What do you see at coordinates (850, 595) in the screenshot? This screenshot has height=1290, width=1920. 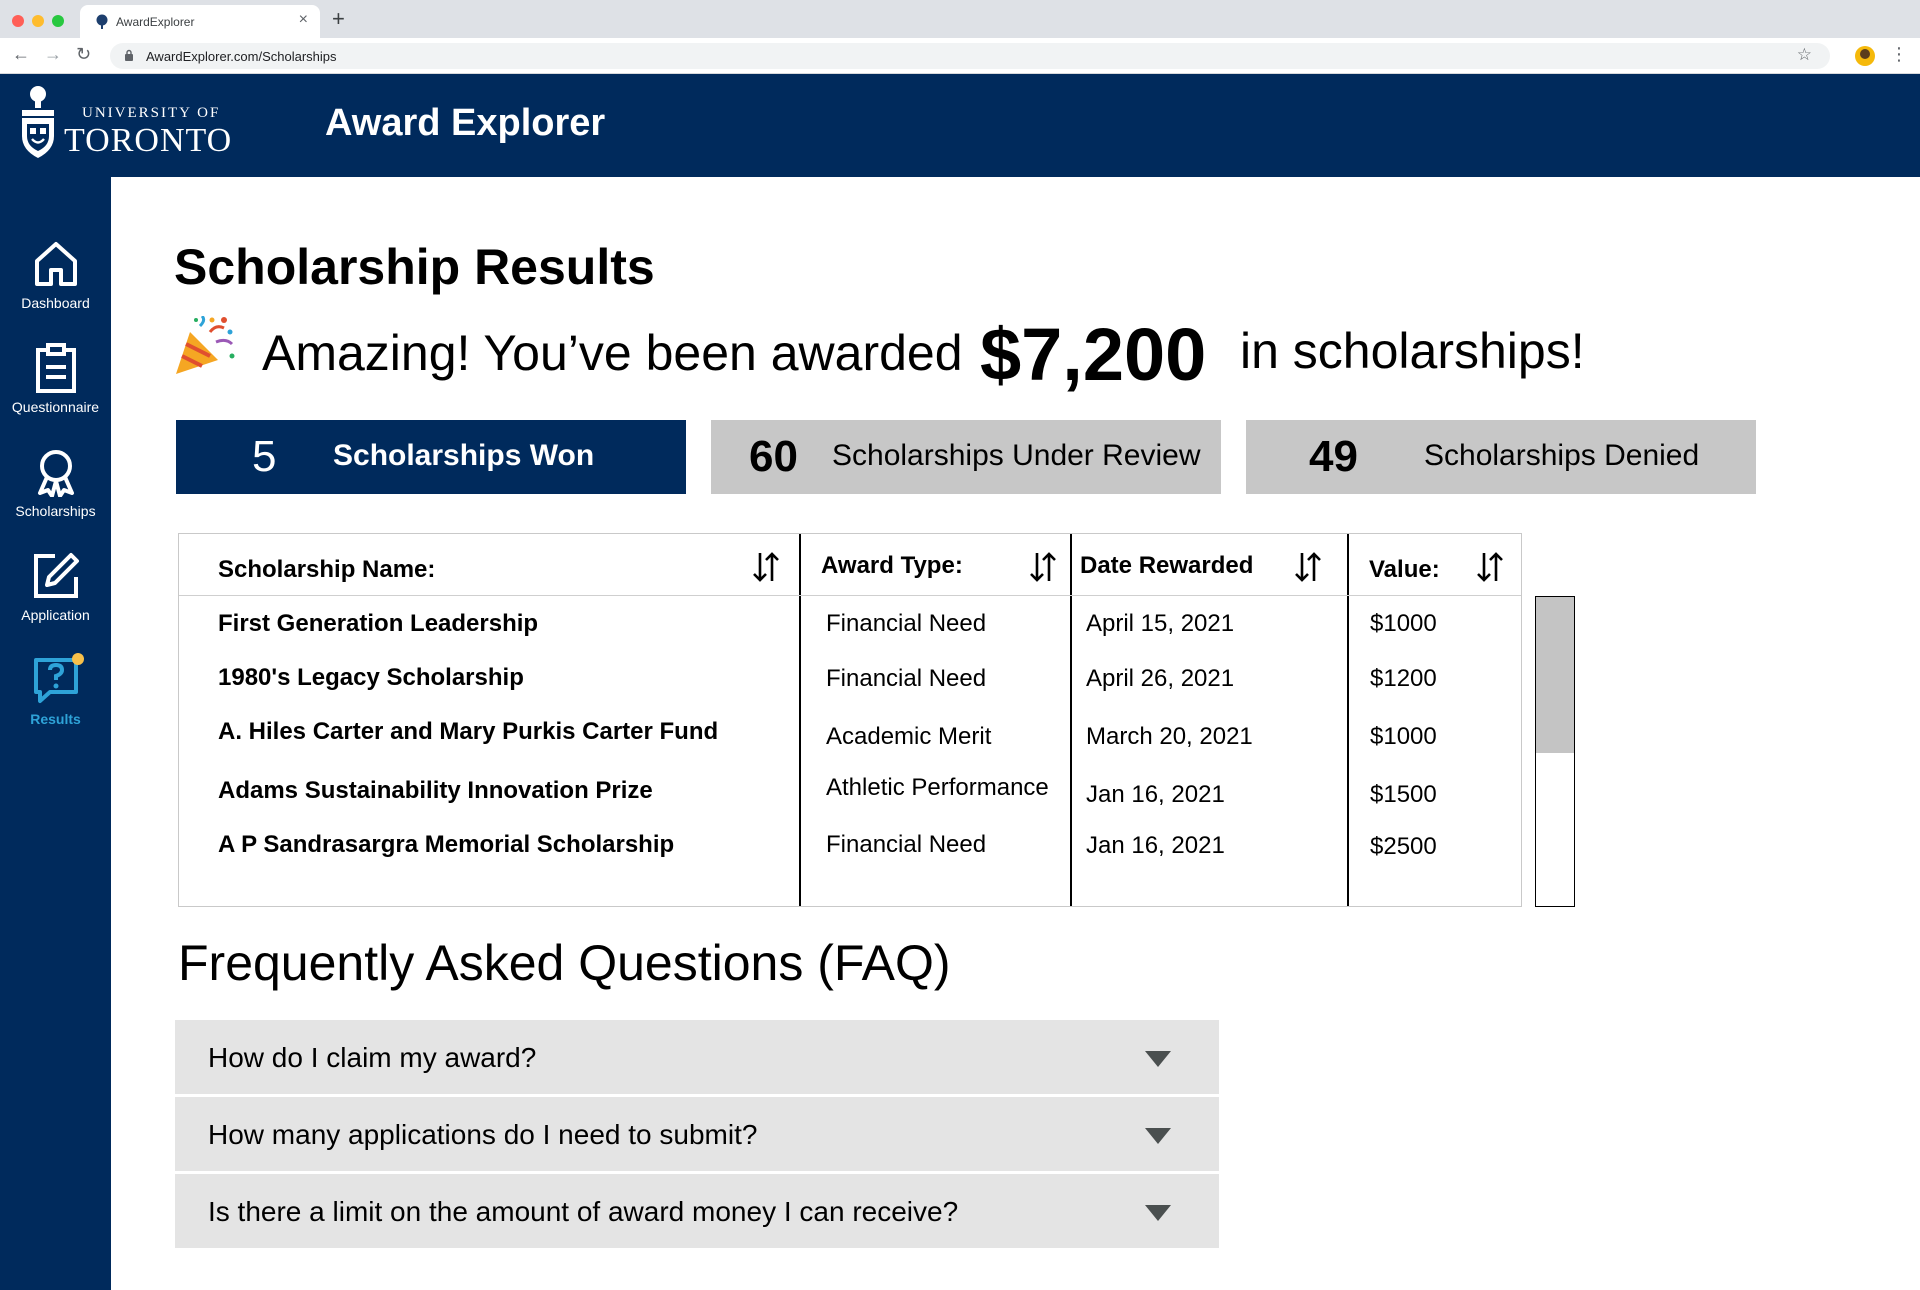 I see `header-divider` at bounding box center [850, 595].